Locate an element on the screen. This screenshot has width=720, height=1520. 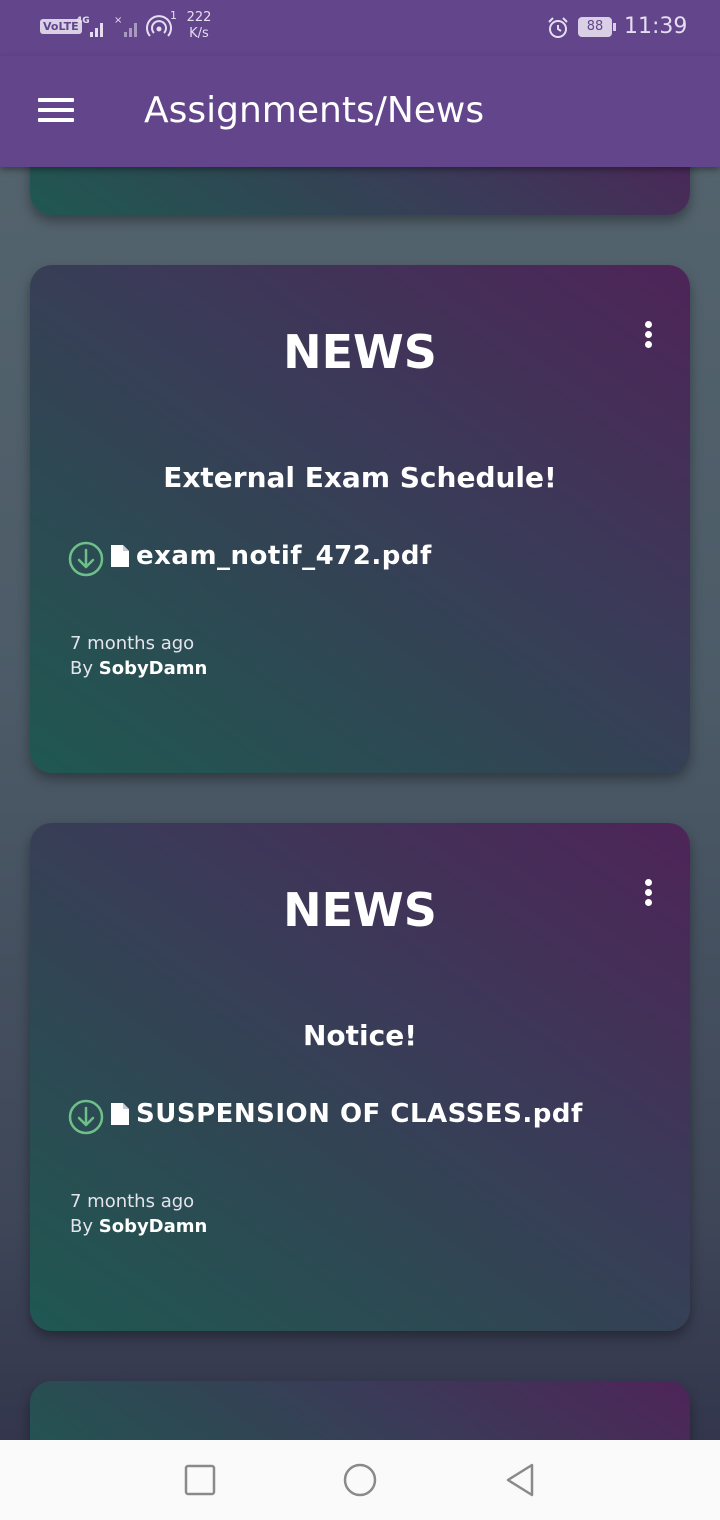
clock: 11:39 is located at coordinates (656, 26).